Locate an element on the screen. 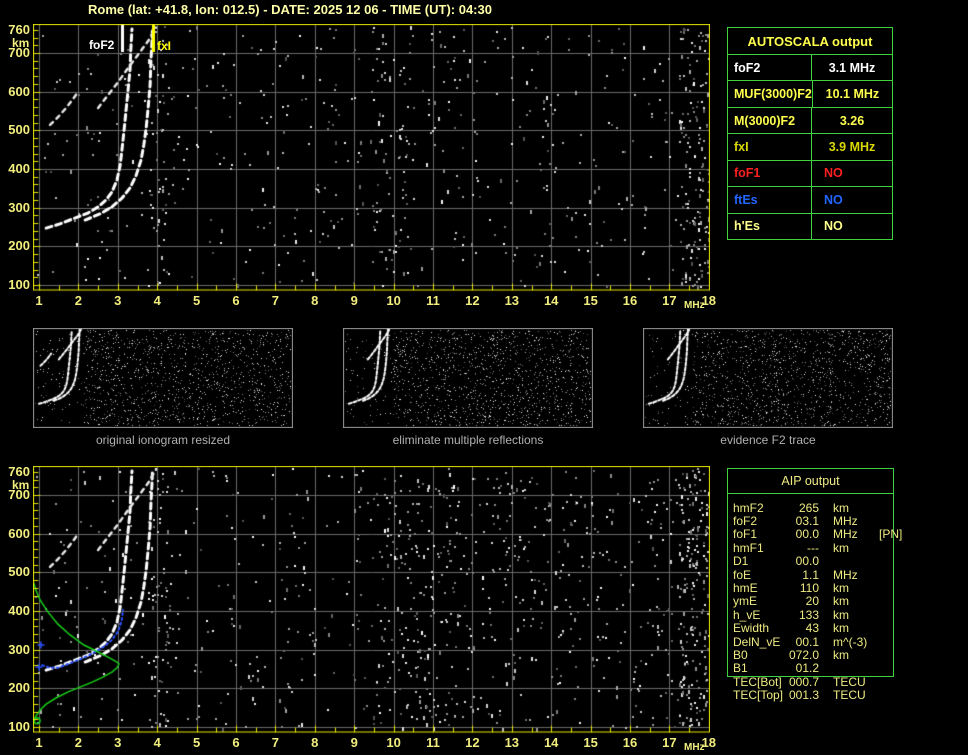 This screenshot has height=755, width=968. aip-val: 133 is located at coordinates (808, 614).